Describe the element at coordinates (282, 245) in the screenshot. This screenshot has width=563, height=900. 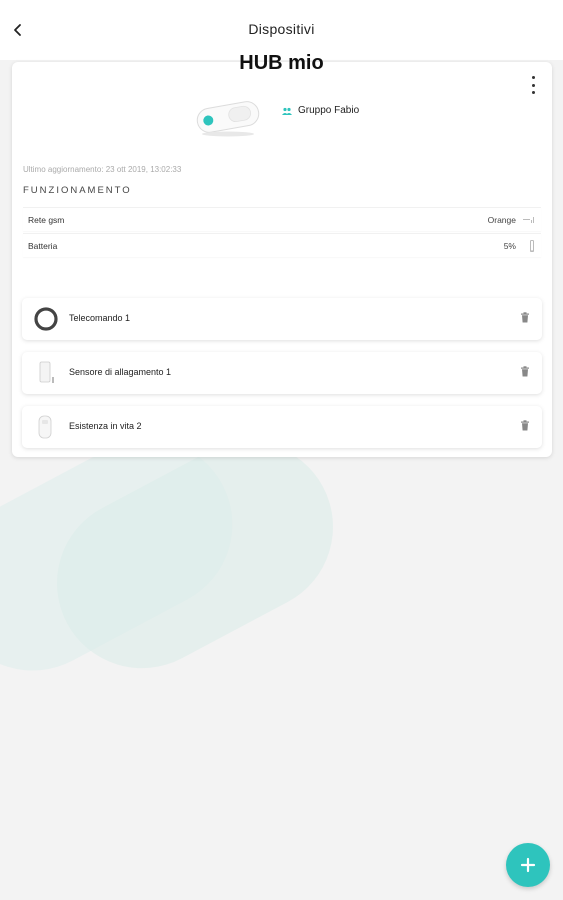
I see `info-row-battery: Batteria 5%` at that location.